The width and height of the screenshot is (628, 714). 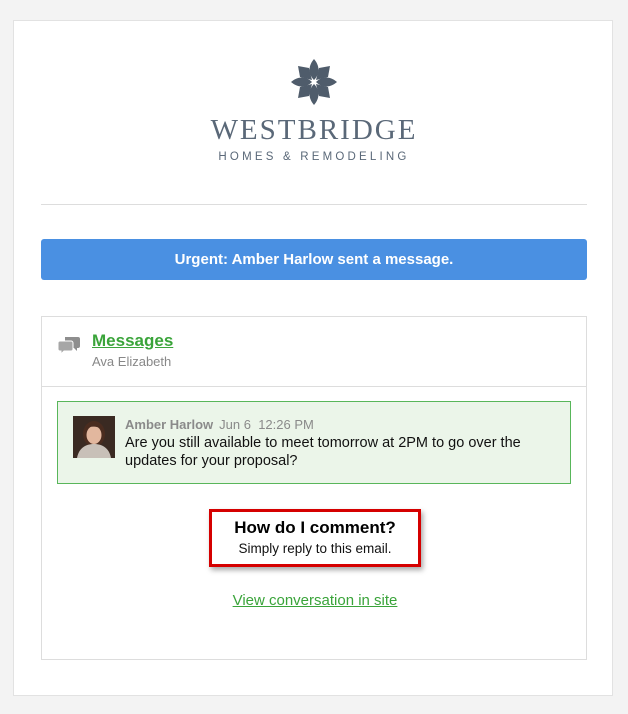 What do you see at coordinates (315, 600) in the screenshot?
I see `view-conversation-link: View conversation in site` at bounding box center [315, 600].